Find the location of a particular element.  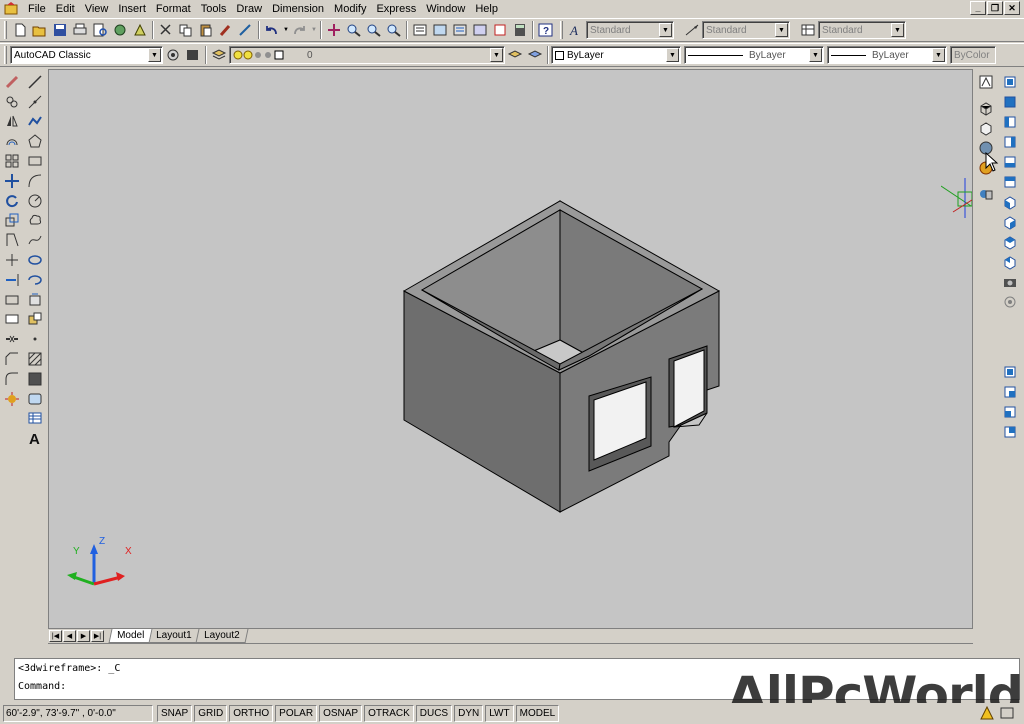

menu-draw: Draw is located at coordinates (249, 9).